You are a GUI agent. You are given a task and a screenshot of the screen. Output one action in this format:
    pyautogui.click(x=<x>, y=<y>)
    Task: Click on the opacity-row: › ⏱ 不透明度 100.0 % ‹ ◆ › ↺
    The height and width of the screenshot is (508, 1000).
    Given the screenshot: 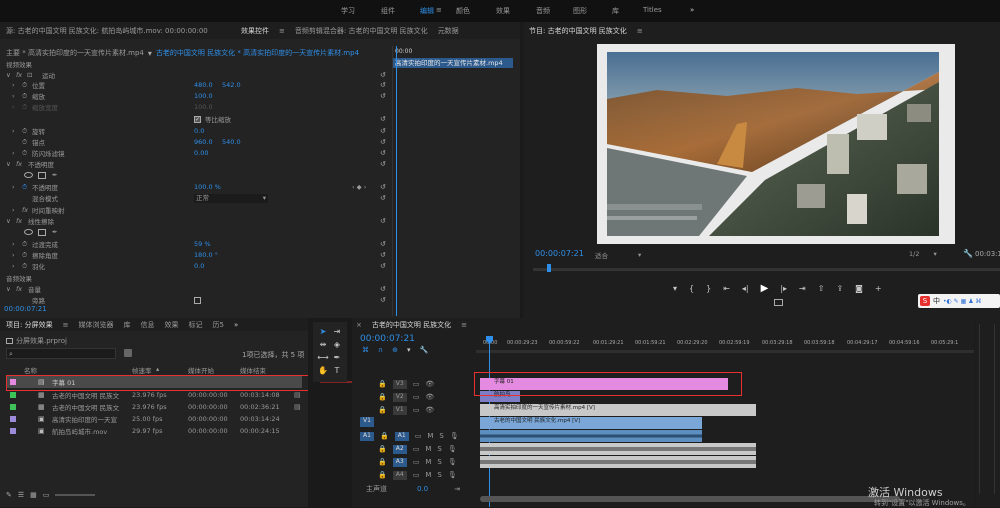 What is the action you would take?
    pyautogui.click(x=195, y=187)
    